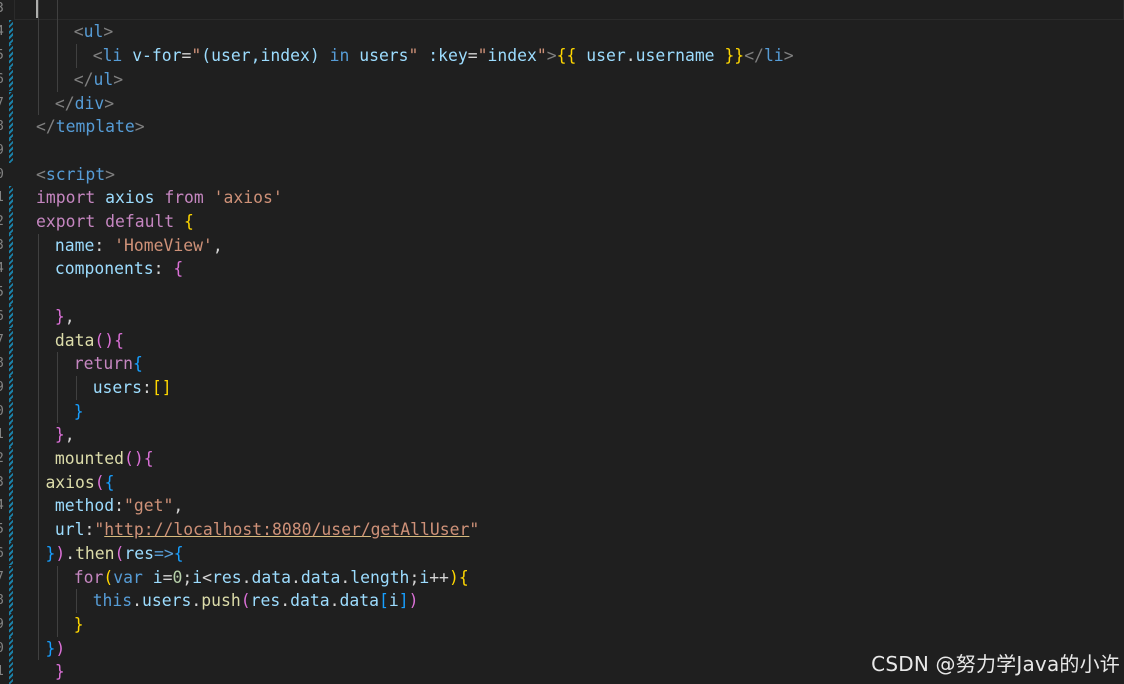 The image size is (1124, 684). Describe the element at coordinates (566, 56) in the screenshot. I see `code-token: {{` at that location.